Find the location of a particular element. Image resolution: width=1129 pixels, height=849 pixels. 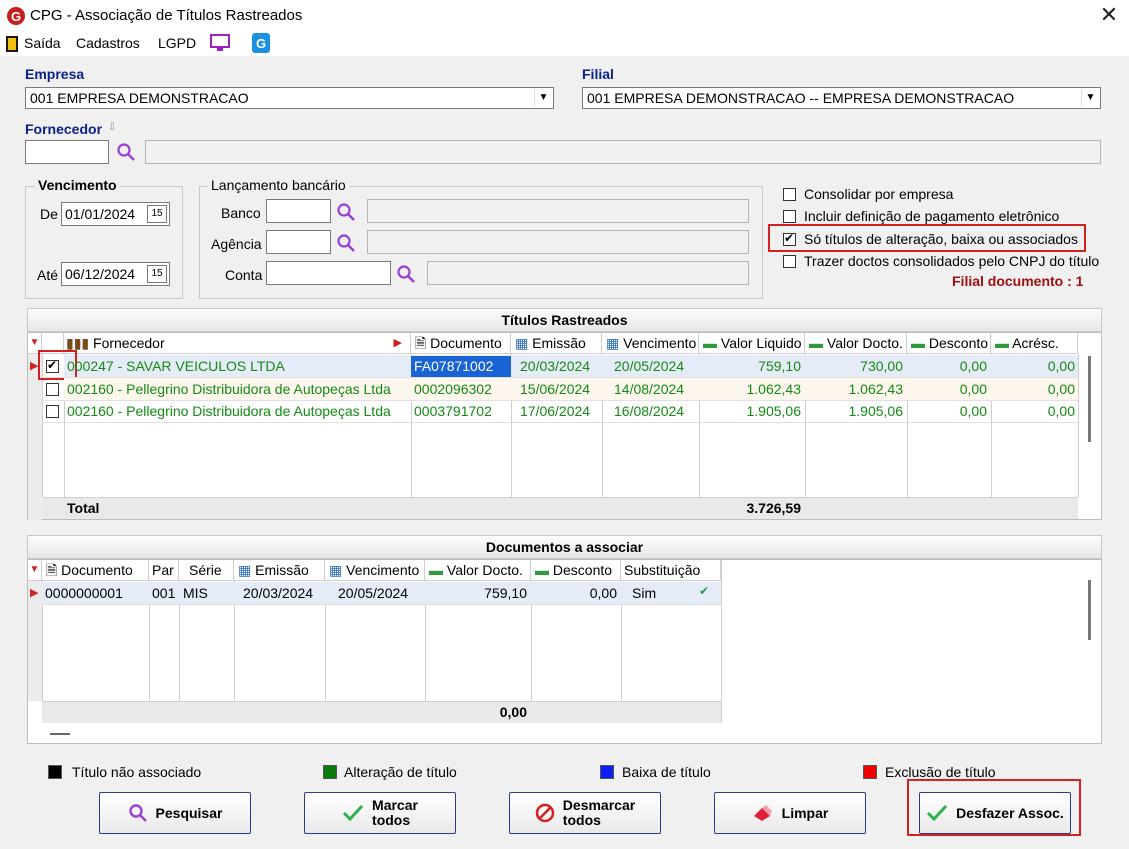

app-logo-icon: G is located at coordinates (16, 16).